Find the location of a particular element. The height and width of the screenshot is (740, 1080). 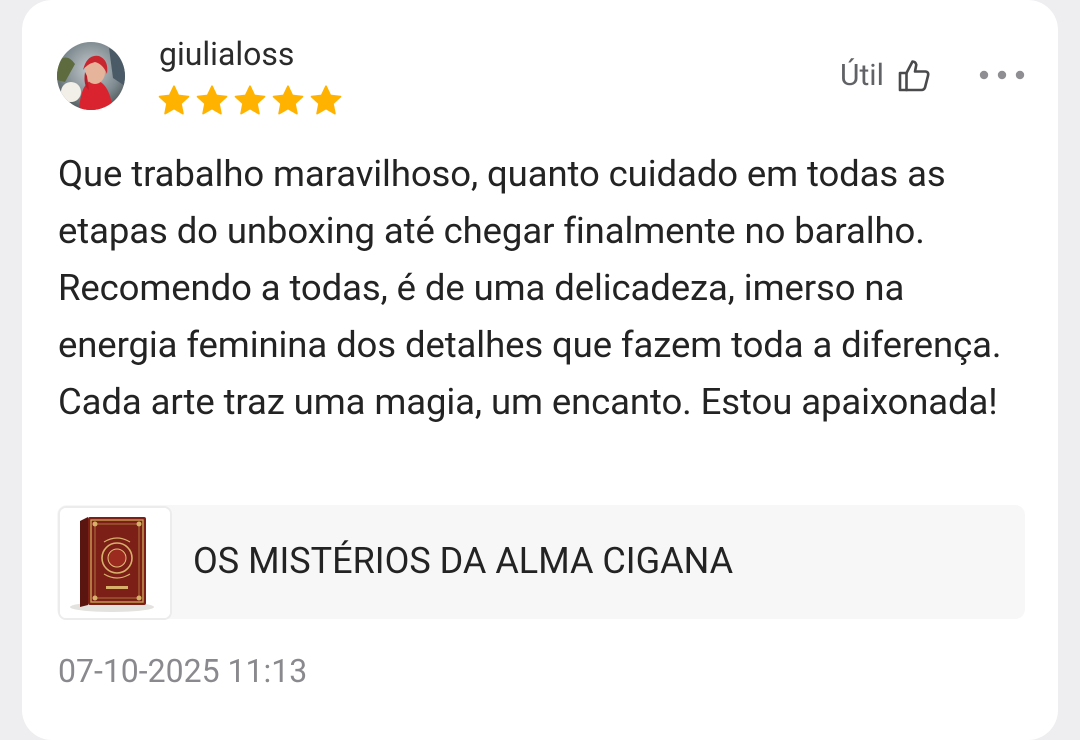

avatar is located at coordinates (91, 76).